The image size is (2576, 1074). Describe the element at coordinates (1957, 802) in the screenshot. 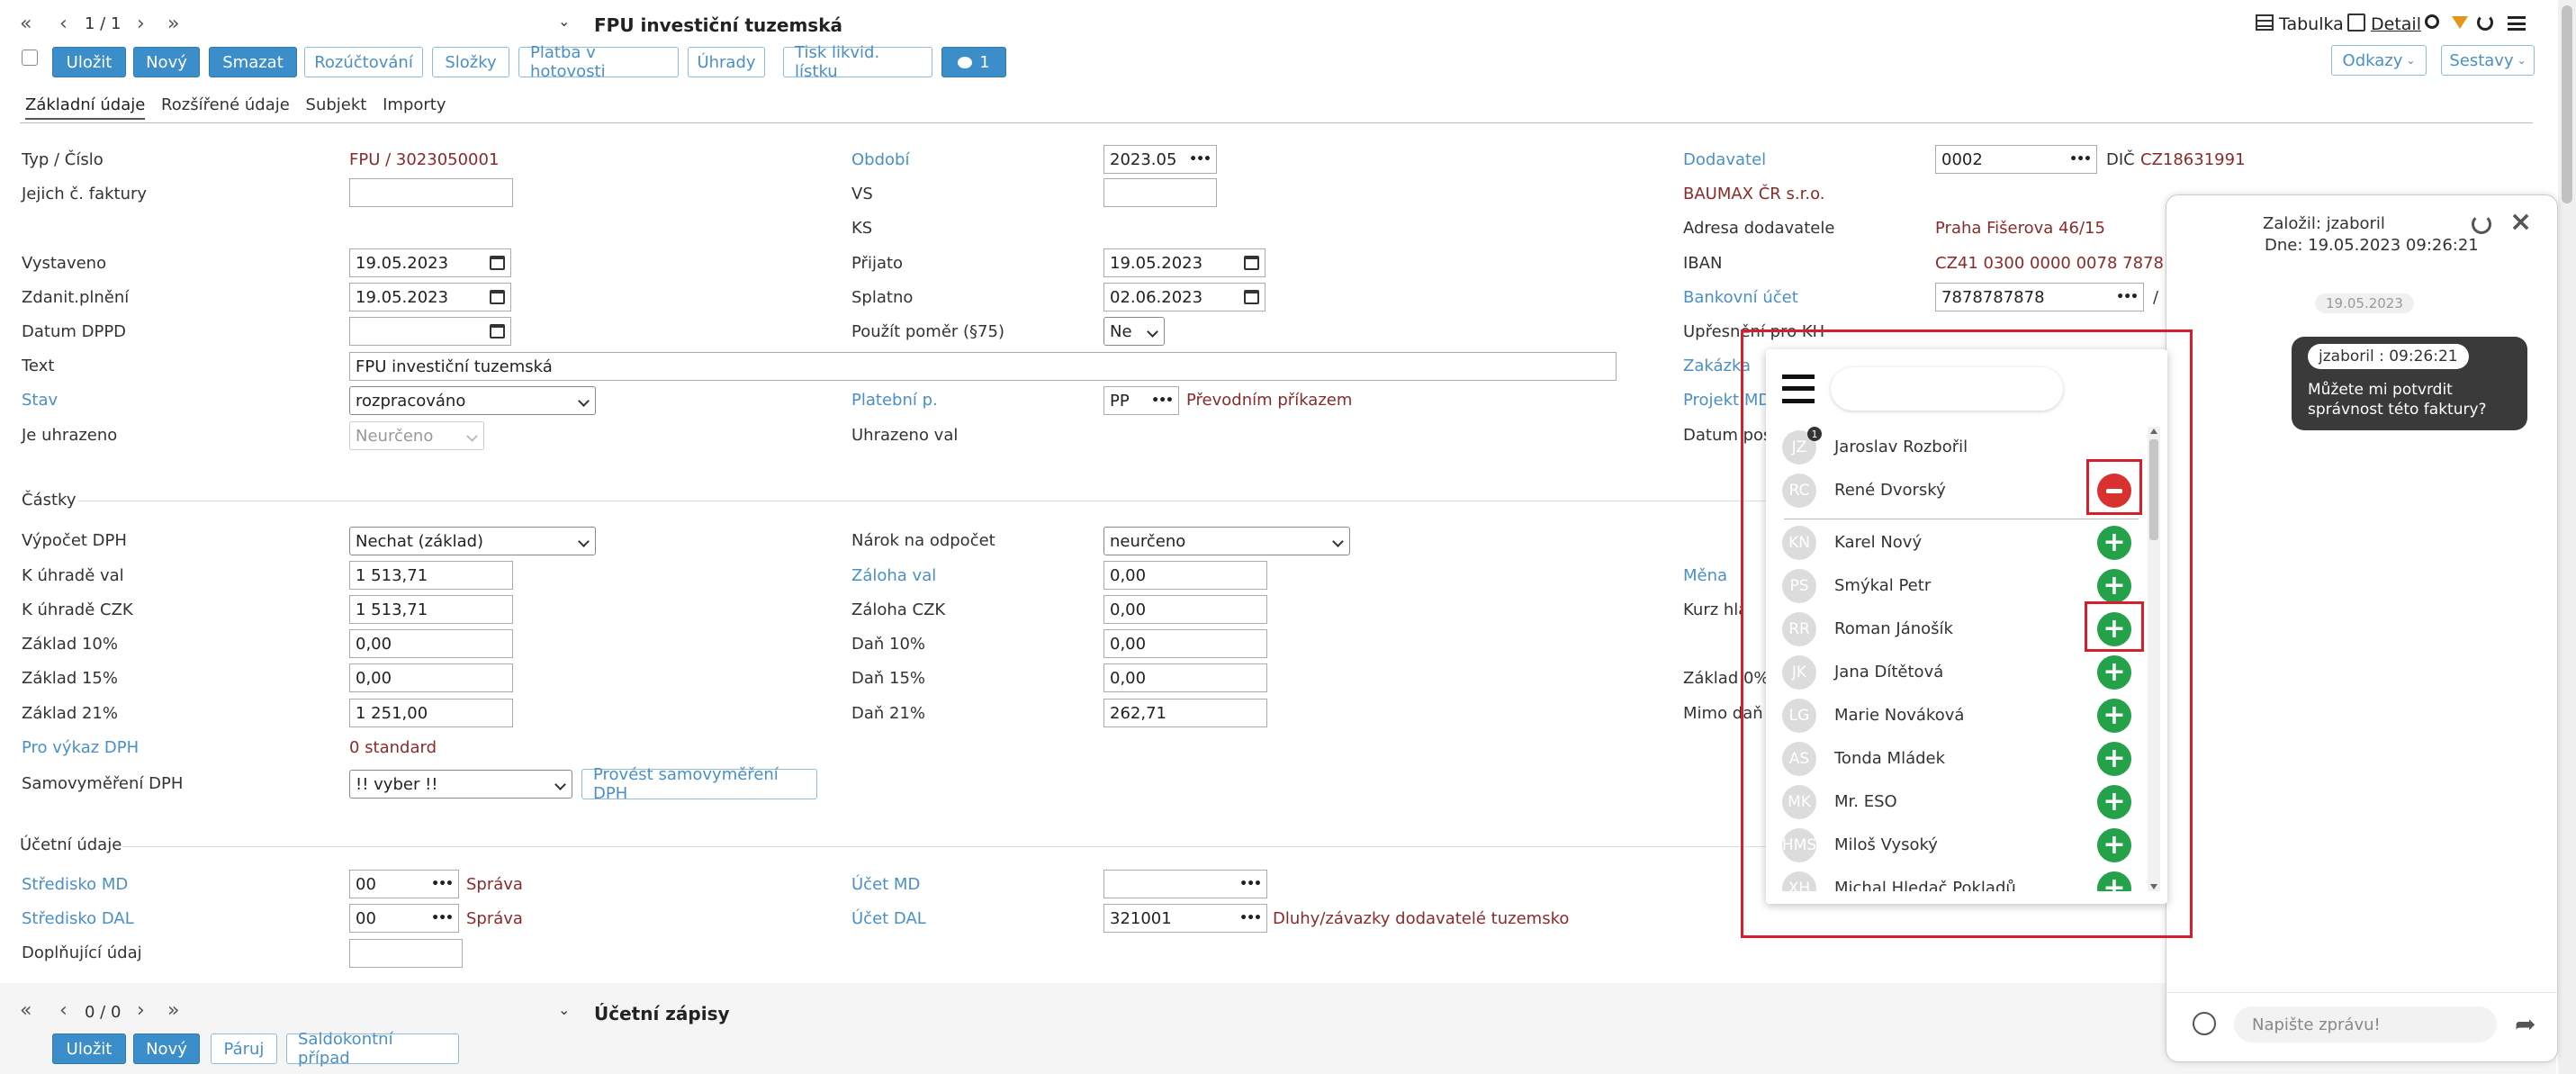

I see `user-row: MK Mr. ESO +` at that location.